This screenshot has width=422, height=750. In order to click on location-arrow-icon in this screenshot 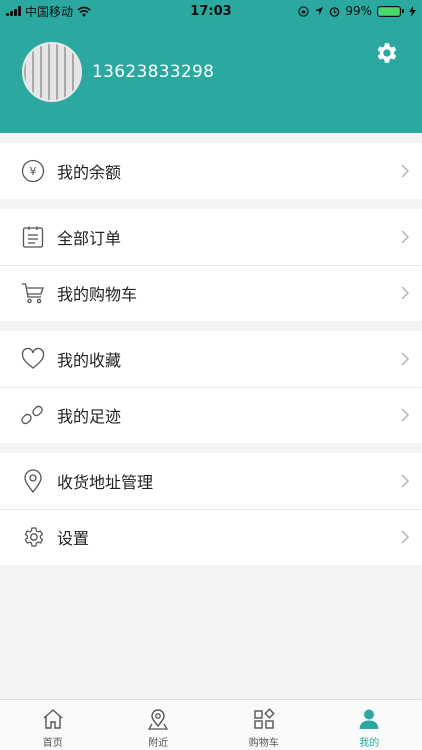, I will do `click(319, 11)`.